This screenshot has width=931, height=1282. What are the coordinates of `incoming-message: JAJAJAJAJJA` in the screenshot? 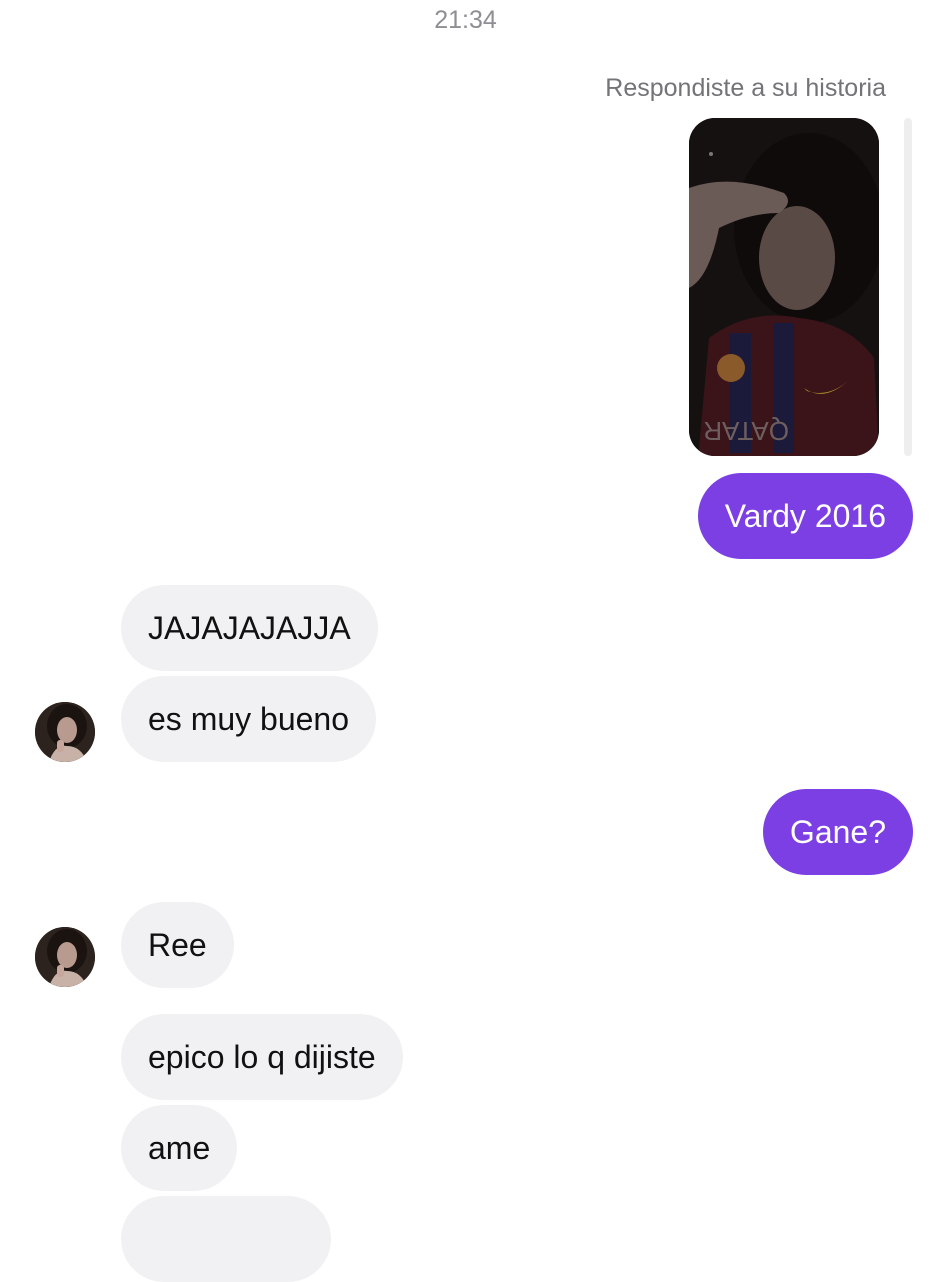 It's located at (249, 628).